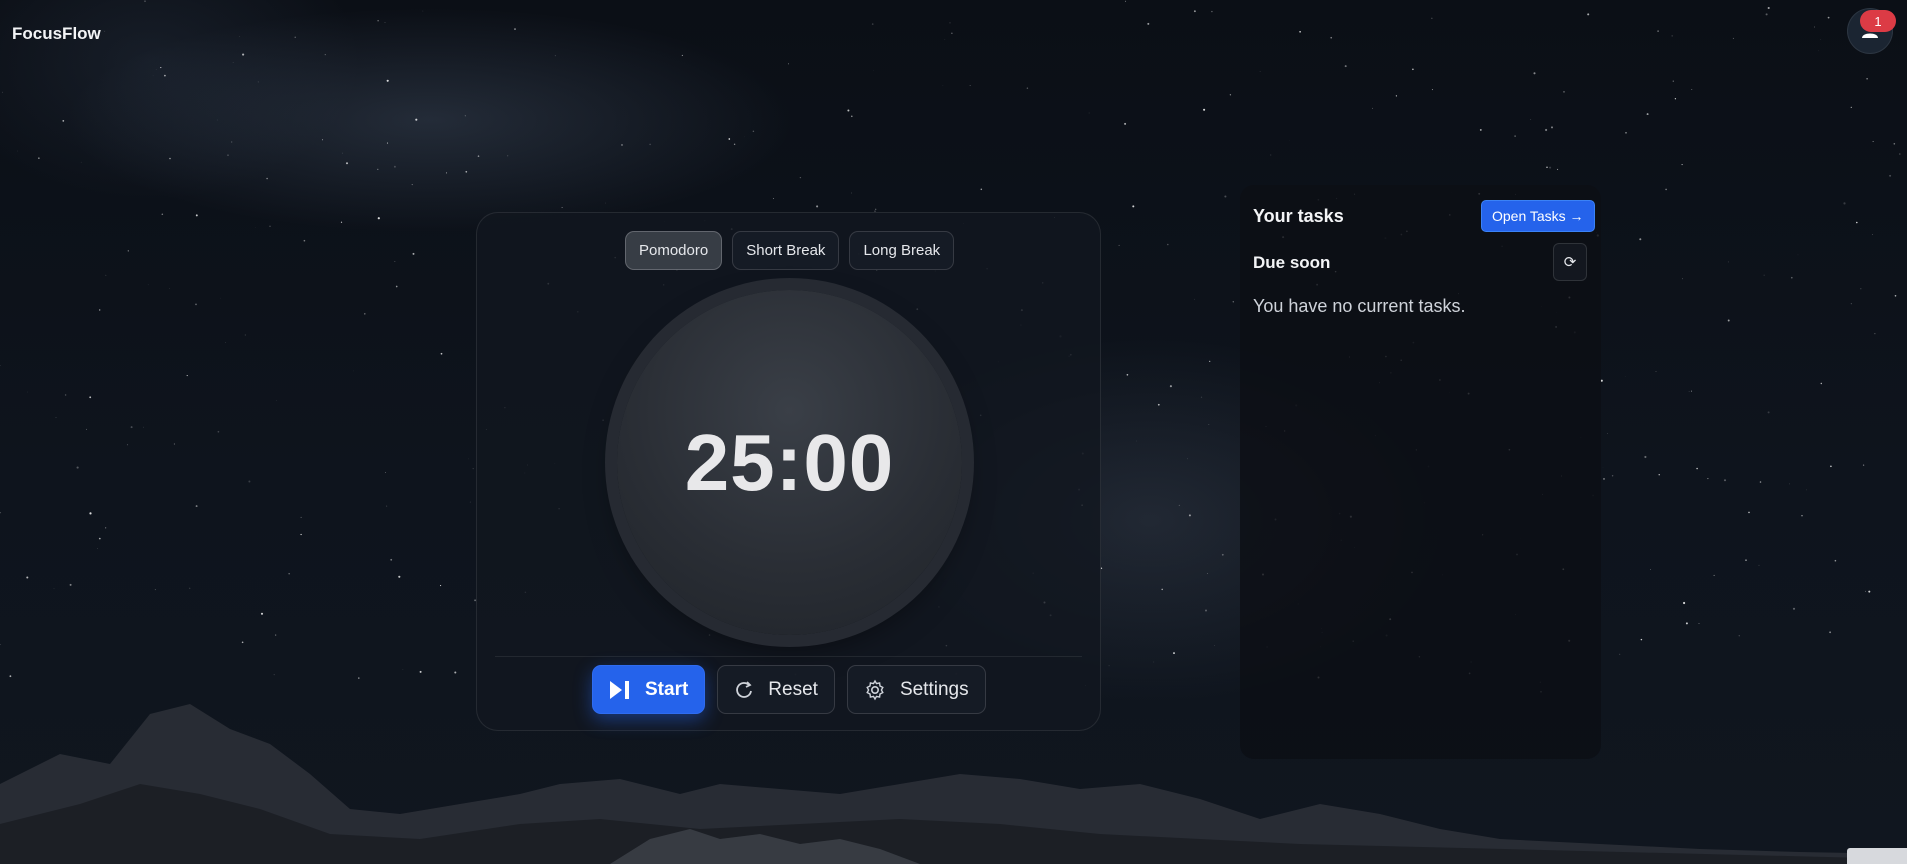  Describe the element at coordinates (1877, 856) in the screenshot. I see `corner-tab` at that location.